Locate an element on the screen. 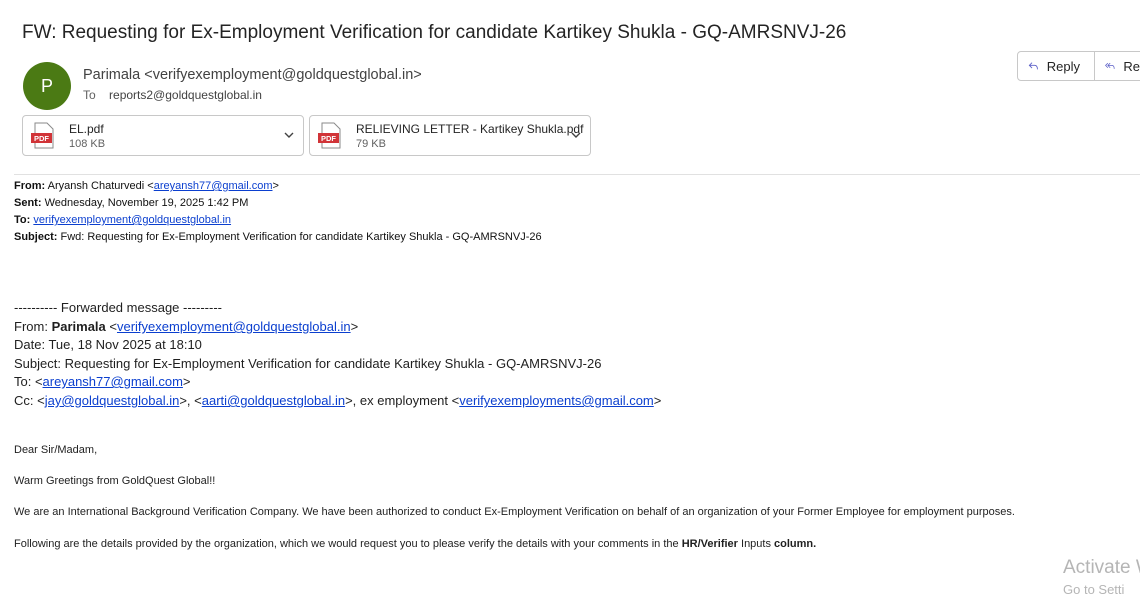 The width and height of the screenshot is (1140, 597). message-actions: Reply Re is located at coordinates (1078, 66).